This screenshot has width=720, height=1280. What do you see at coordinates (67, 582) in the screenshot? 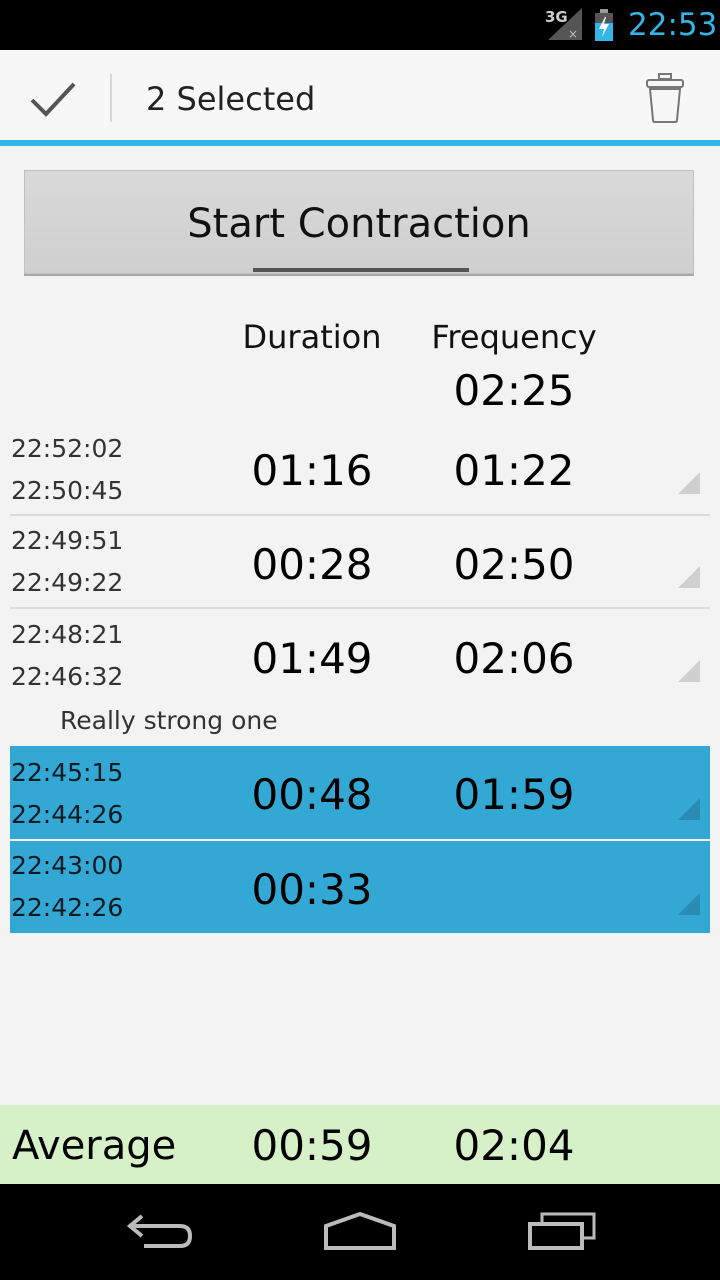
I see `row-start-time: 22:49:22` at bounding box center [67, 582].